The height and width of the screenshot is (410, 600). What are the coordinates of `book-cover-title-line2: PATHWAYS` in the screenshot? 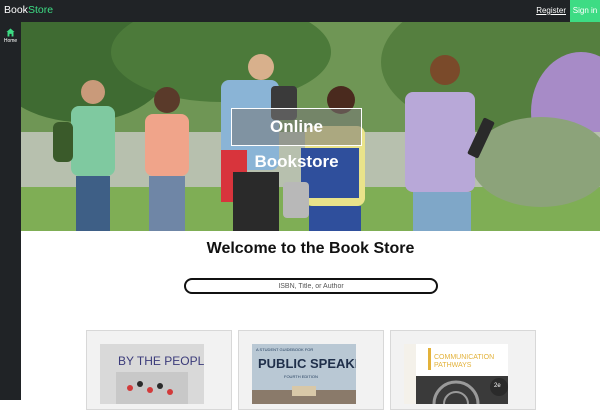 It's located at (453, 365).